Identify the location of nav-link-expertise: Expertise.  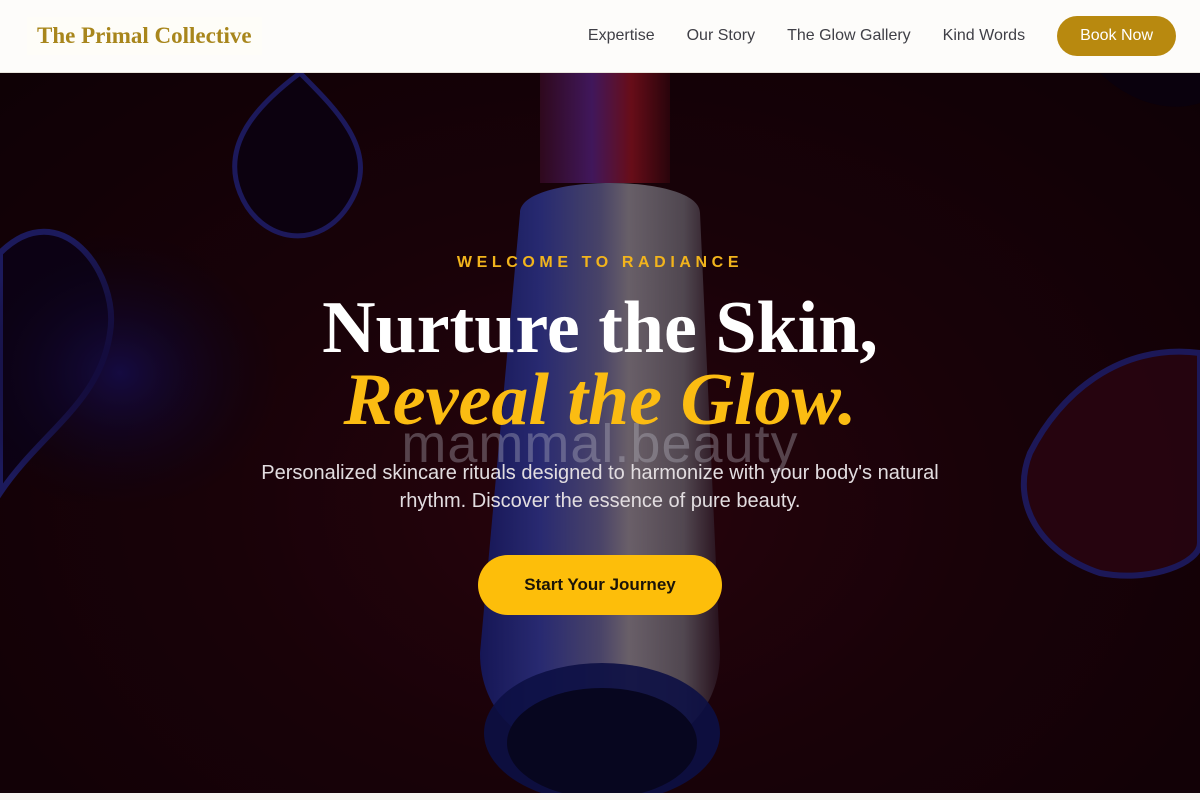
(621, 36).